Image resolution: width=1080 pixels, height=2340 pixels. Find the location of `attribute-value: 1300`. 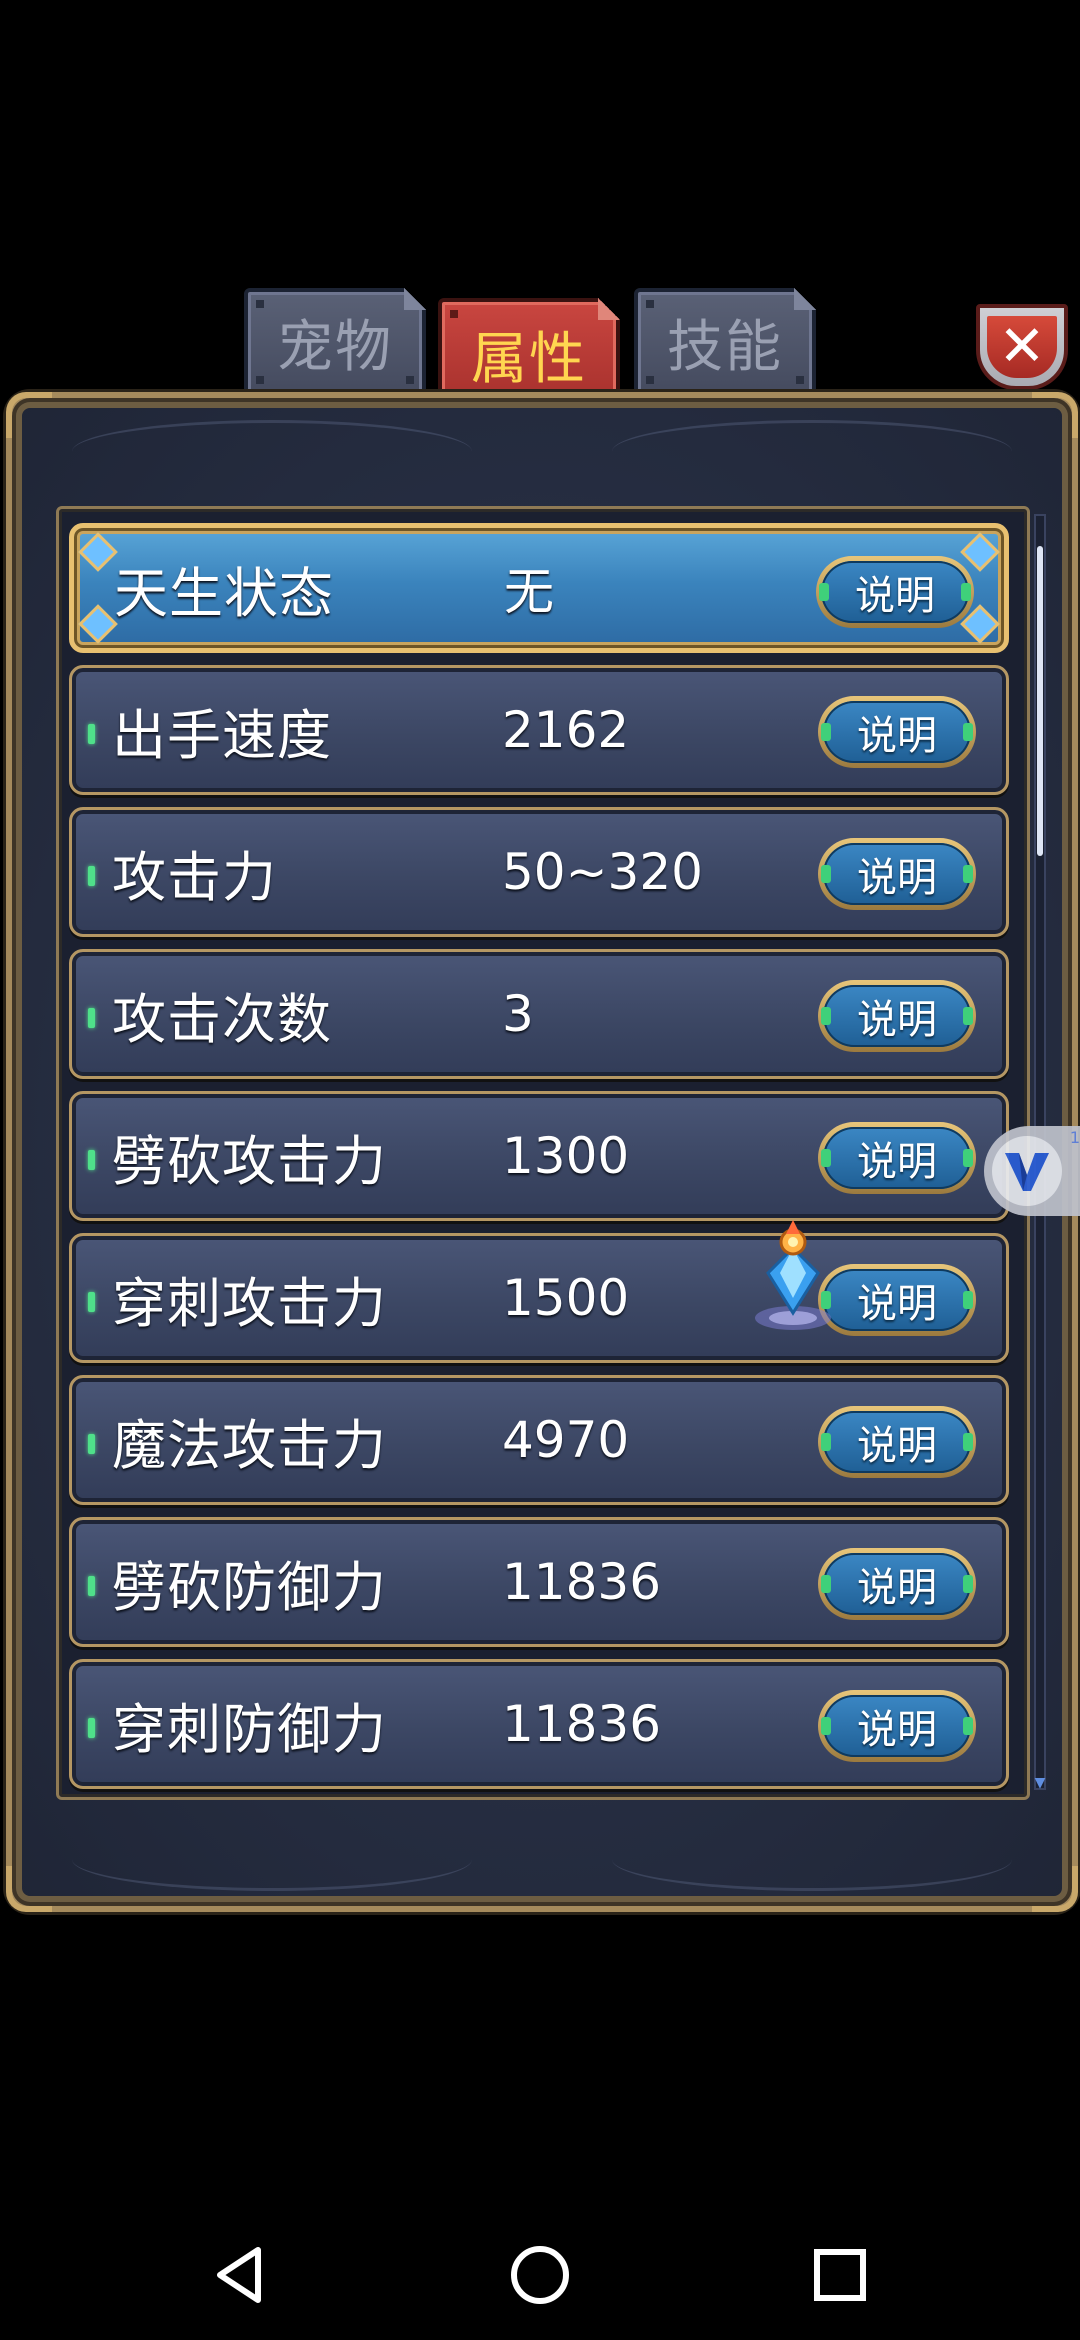

attribute-value: 1300 is located at coordinates (566, 1156).